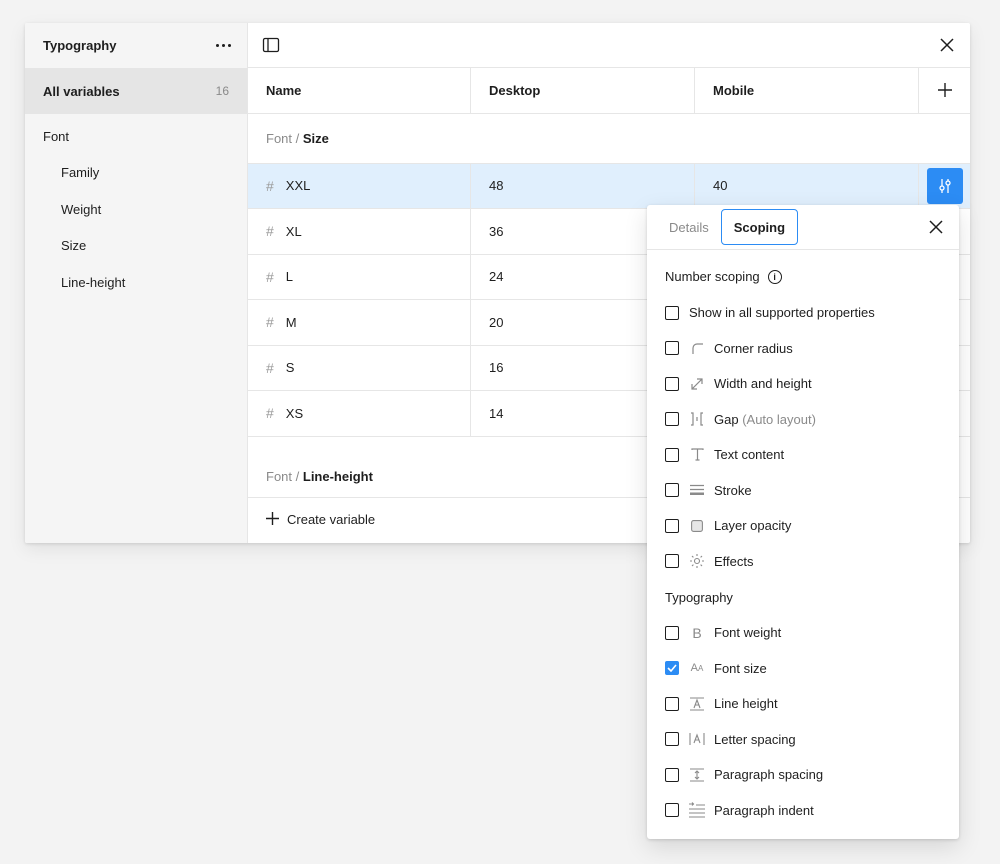 The image size is (1000, 864). Describe the element at coordinates (359, 90) in the screenshot. I see `column-header-name: Name` at that location.